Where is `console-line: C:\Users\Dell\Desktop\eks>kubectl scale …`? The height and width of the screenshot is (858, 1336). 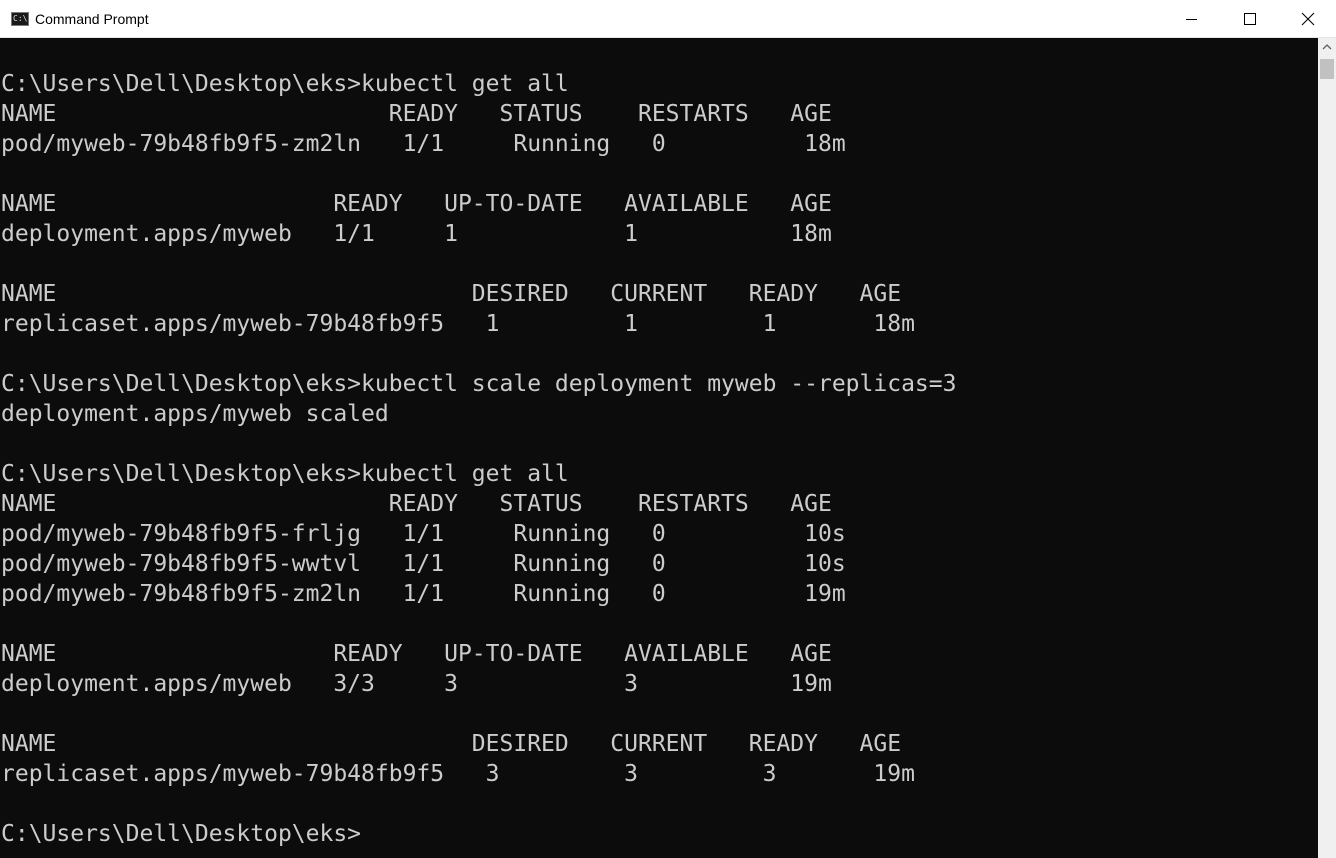 console-line: C:\Users\Dell\Desktop\eks>kubectl scale … is located at coordinates (479, 384).